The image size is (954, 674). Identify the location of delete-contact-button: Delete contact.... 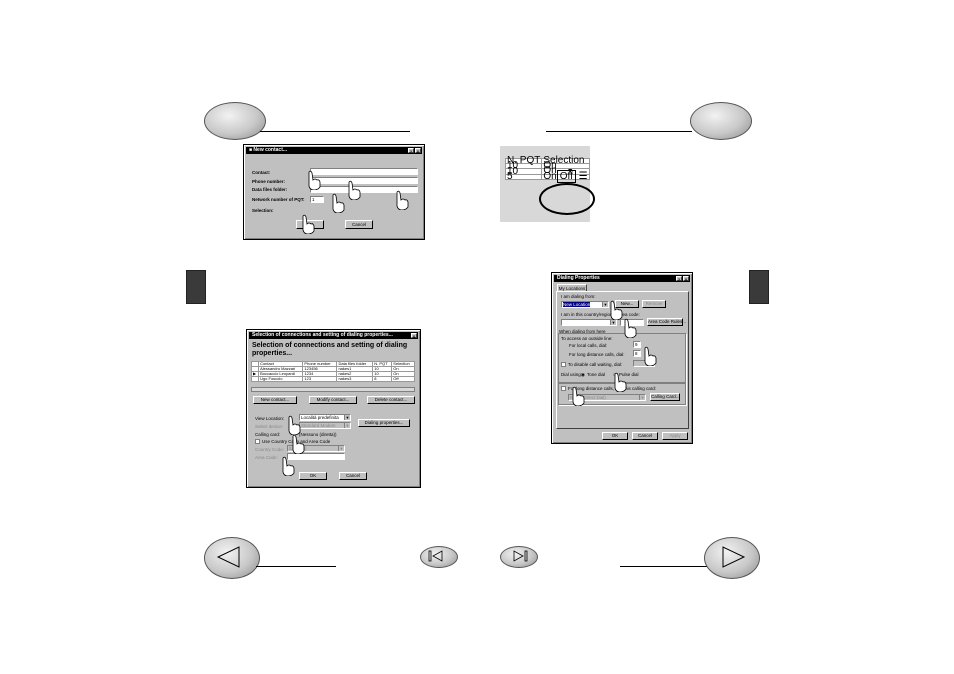
(391, 400).